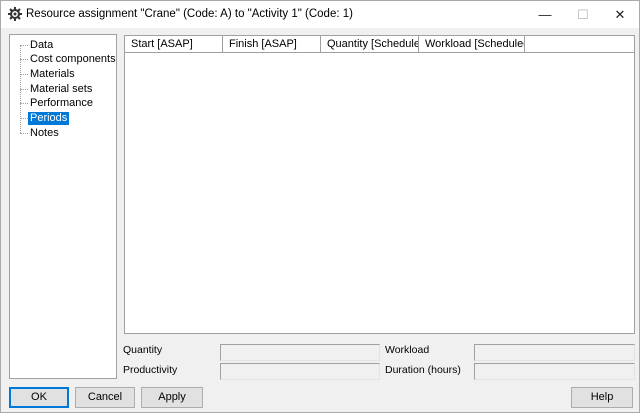 Image resolution: width=640 pixels, height=413 pixels. I want to click on tree-item-materials: Materials, so click(52, 74).